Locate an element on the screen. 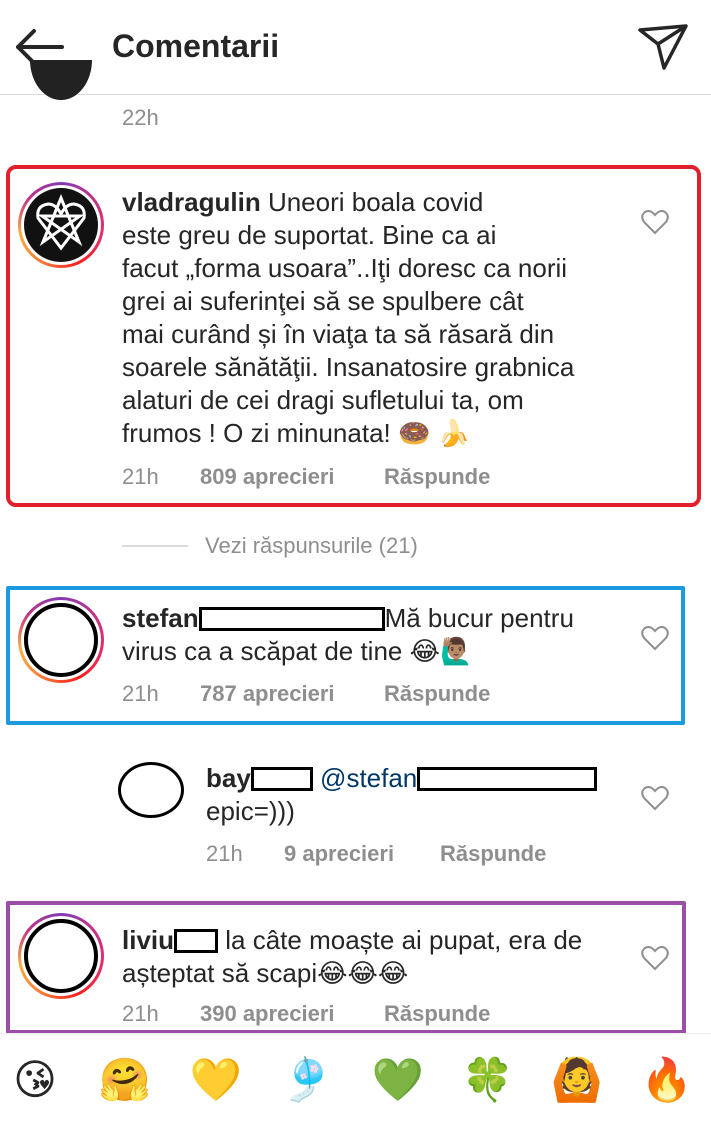 The image size is (711, 1130). emoji-quick-bar: 😘 🤗 💛 🎐 💚 🍀 🙆 🔥 is located at coordinates (355, 1081).